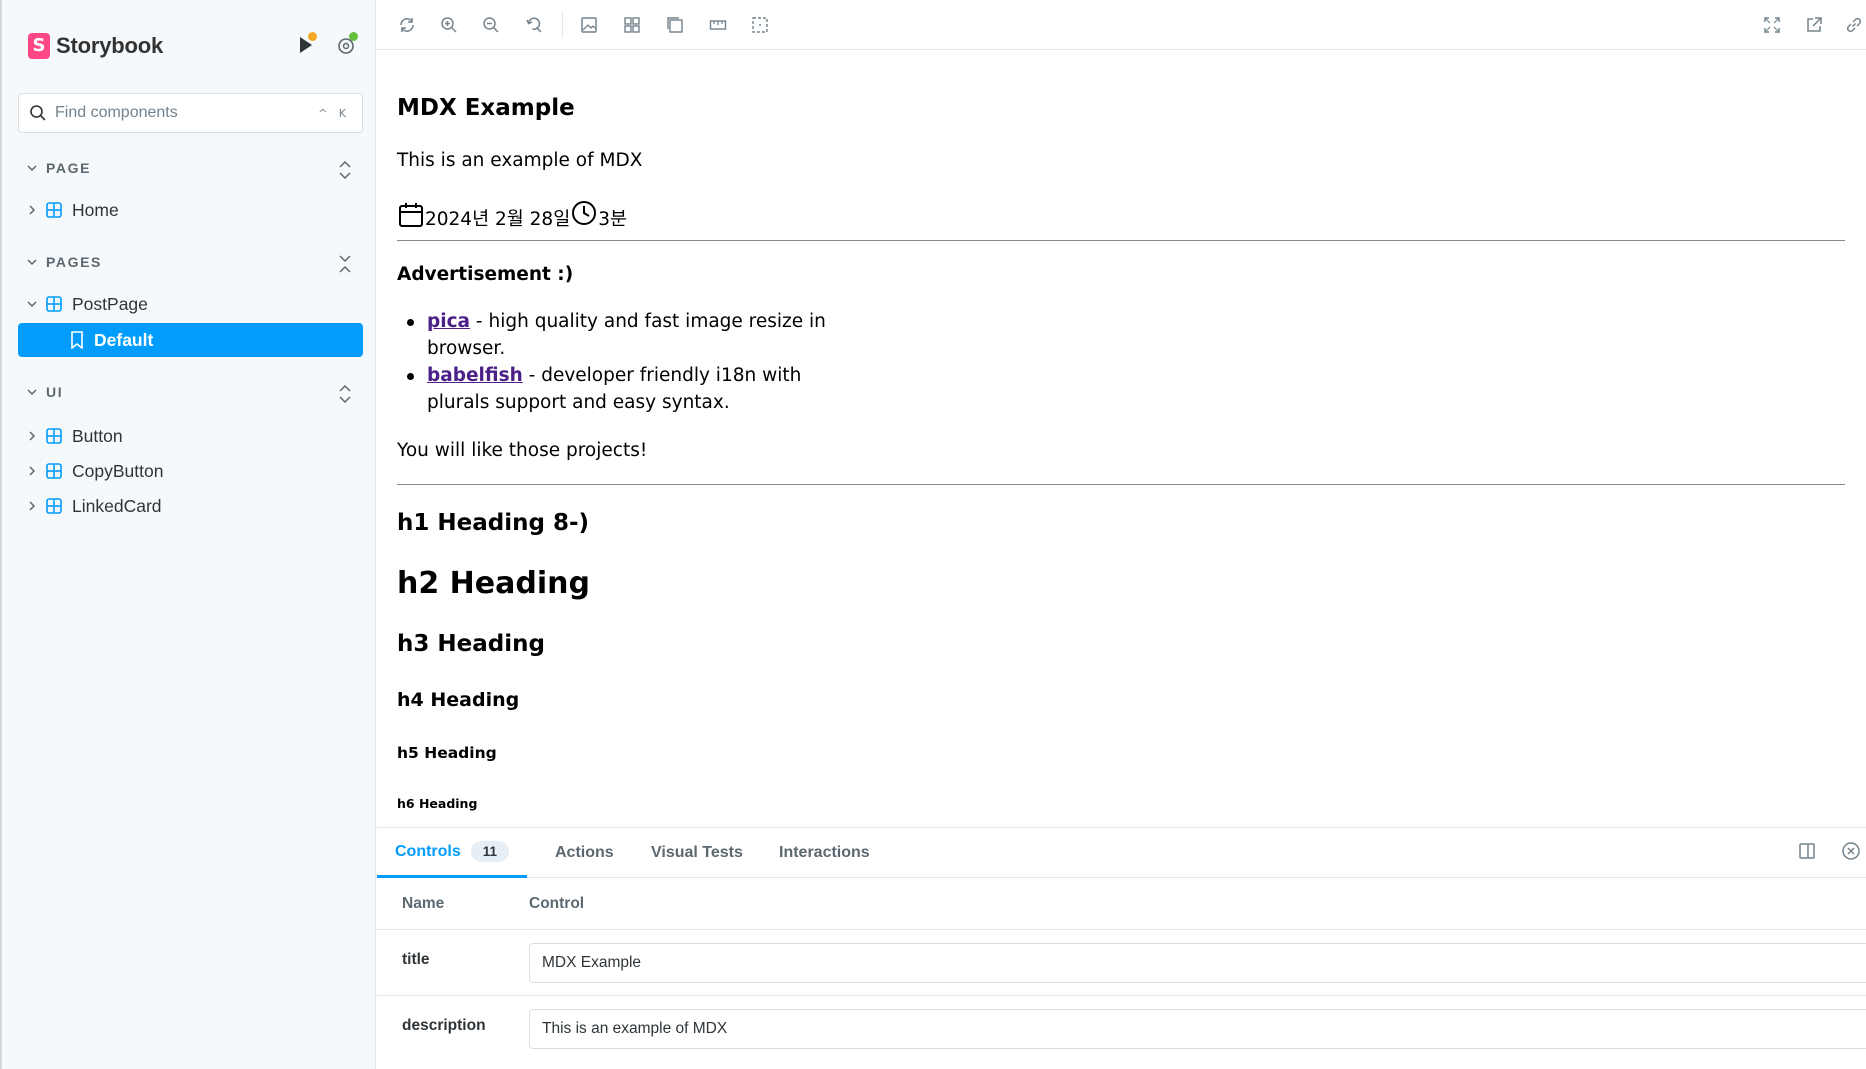 Image resolution: width=1866 pixels, height=1069 pixels. What do you see at coordinates (411, 215) in the screenshot?
I see `calendar-icon` at bounding box center [411, 215].